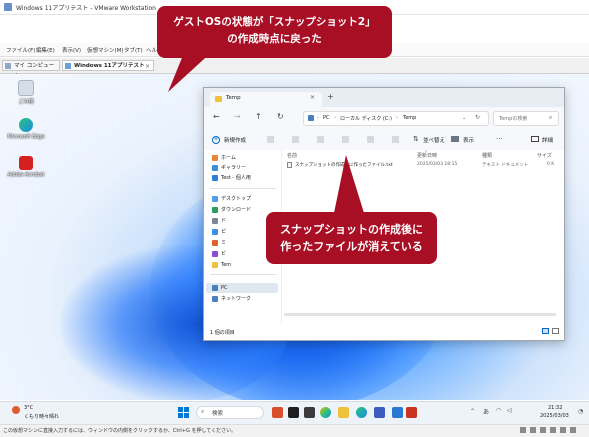 Image resolution: width=589 pixels, height=437 pixels. I want to click on notification-icon: ◔, so click(580, 411).